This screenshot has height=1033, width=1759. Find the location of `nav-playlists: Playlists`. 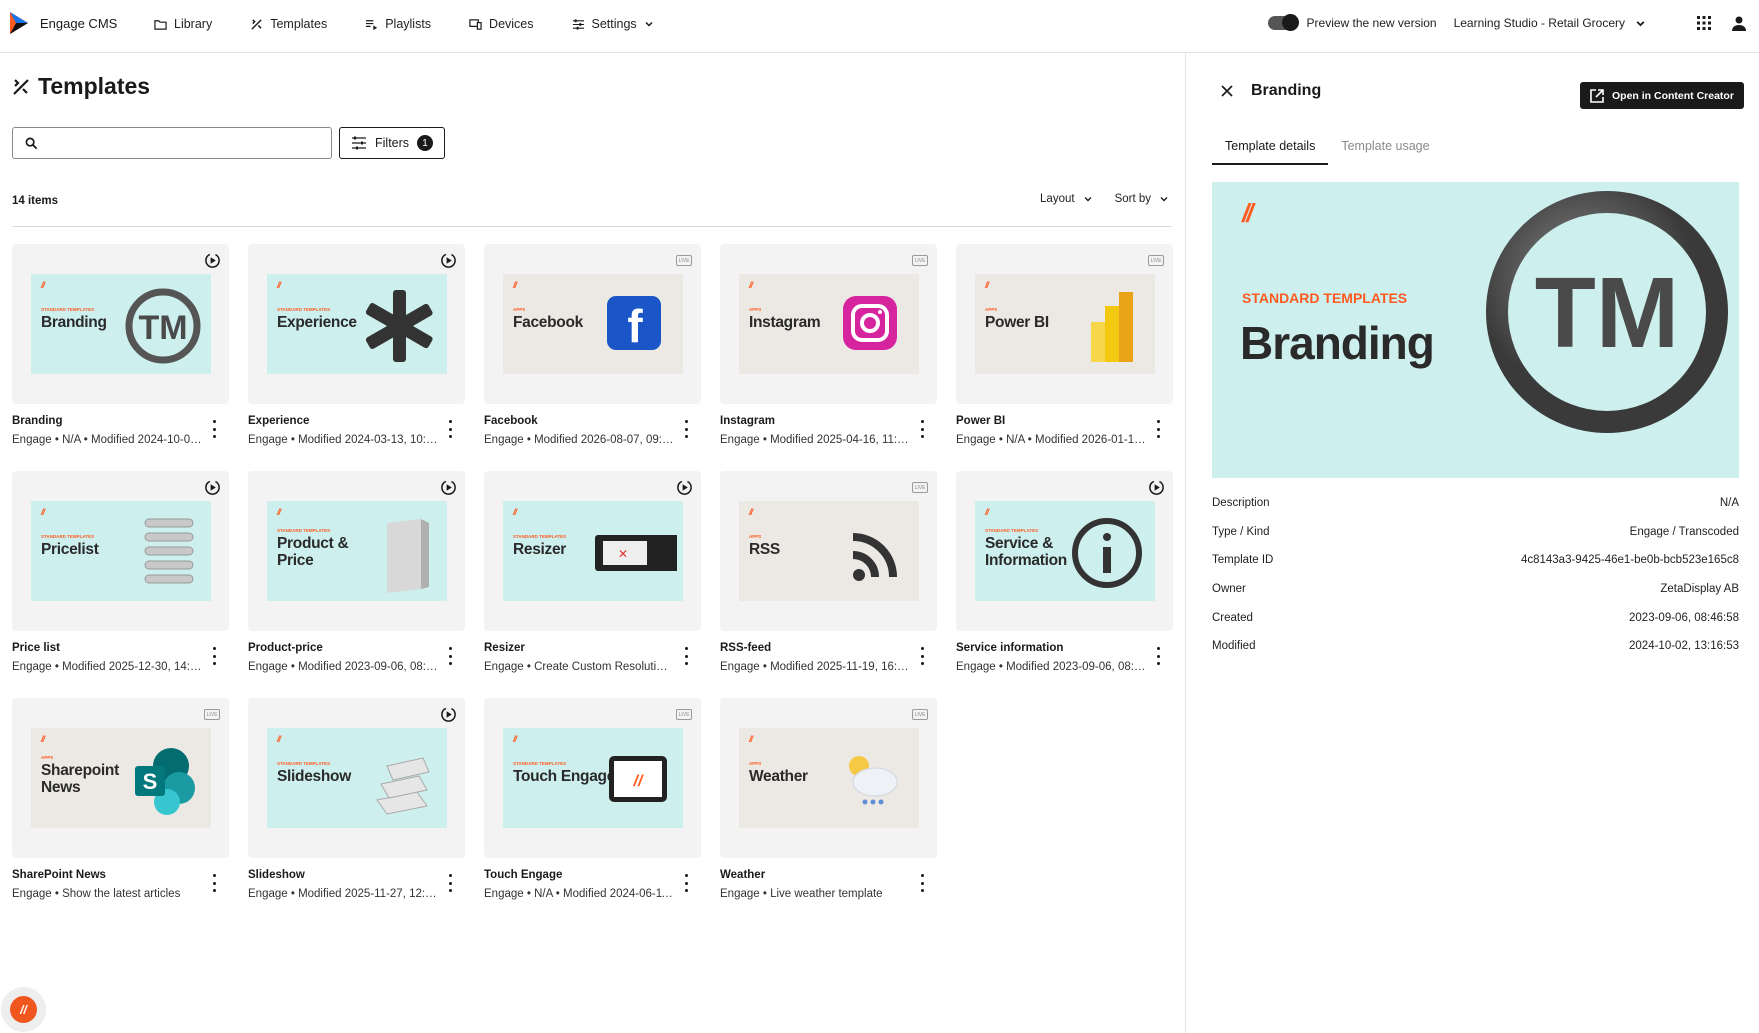

nav-playlists: Playlists is located at coordinates (398, 24).